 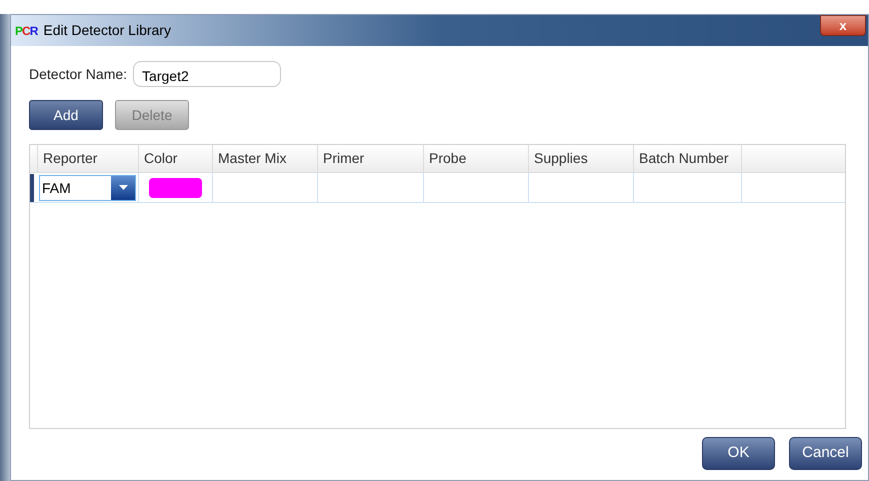 I want to click on column-header: Color, so click(x=176, y=158).